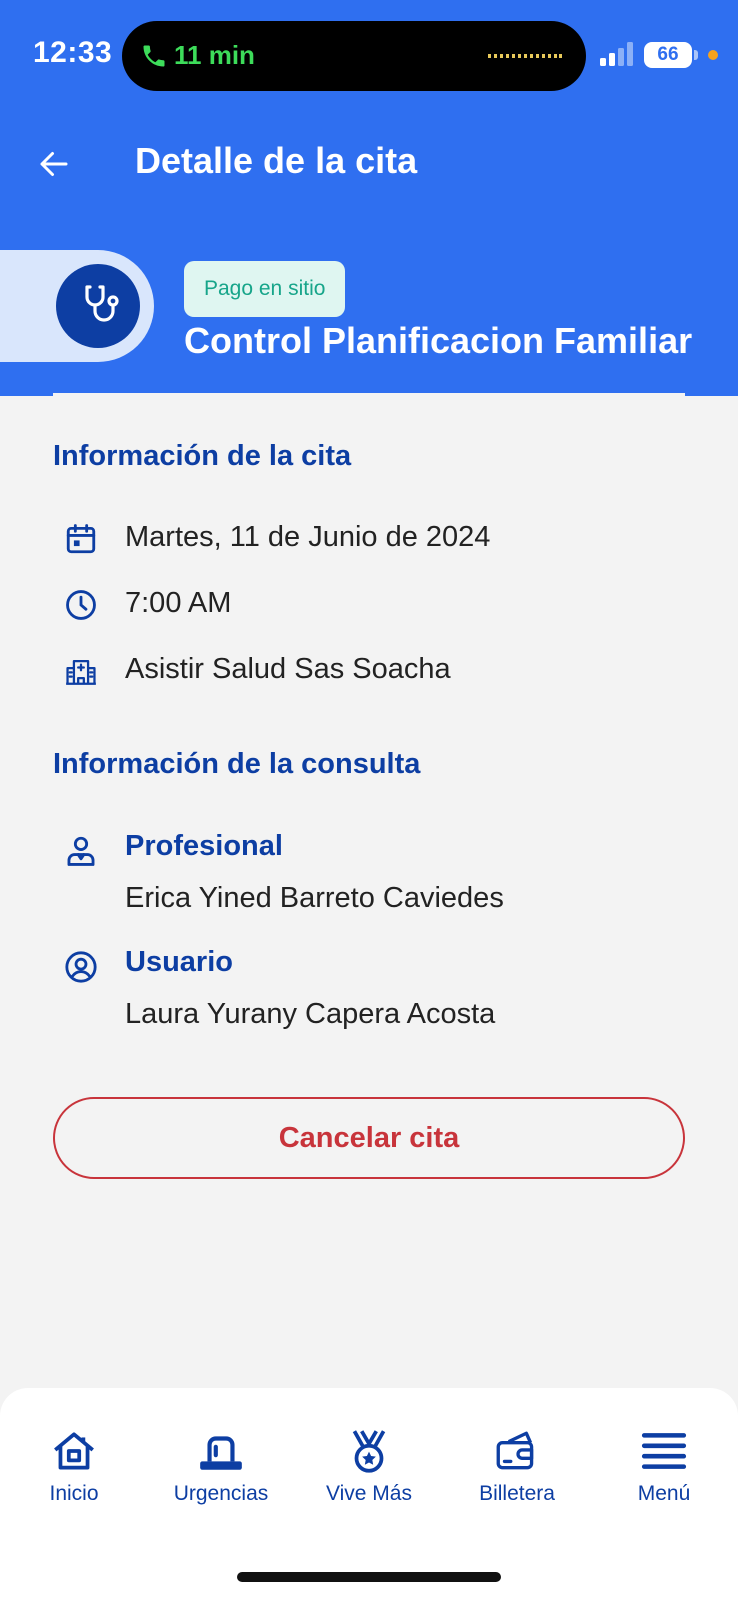  Describe the element at coordinates (384, 996) in the screenshot. I see `user-info: Usuario Laura Yurany Capera Acosta` at that location.